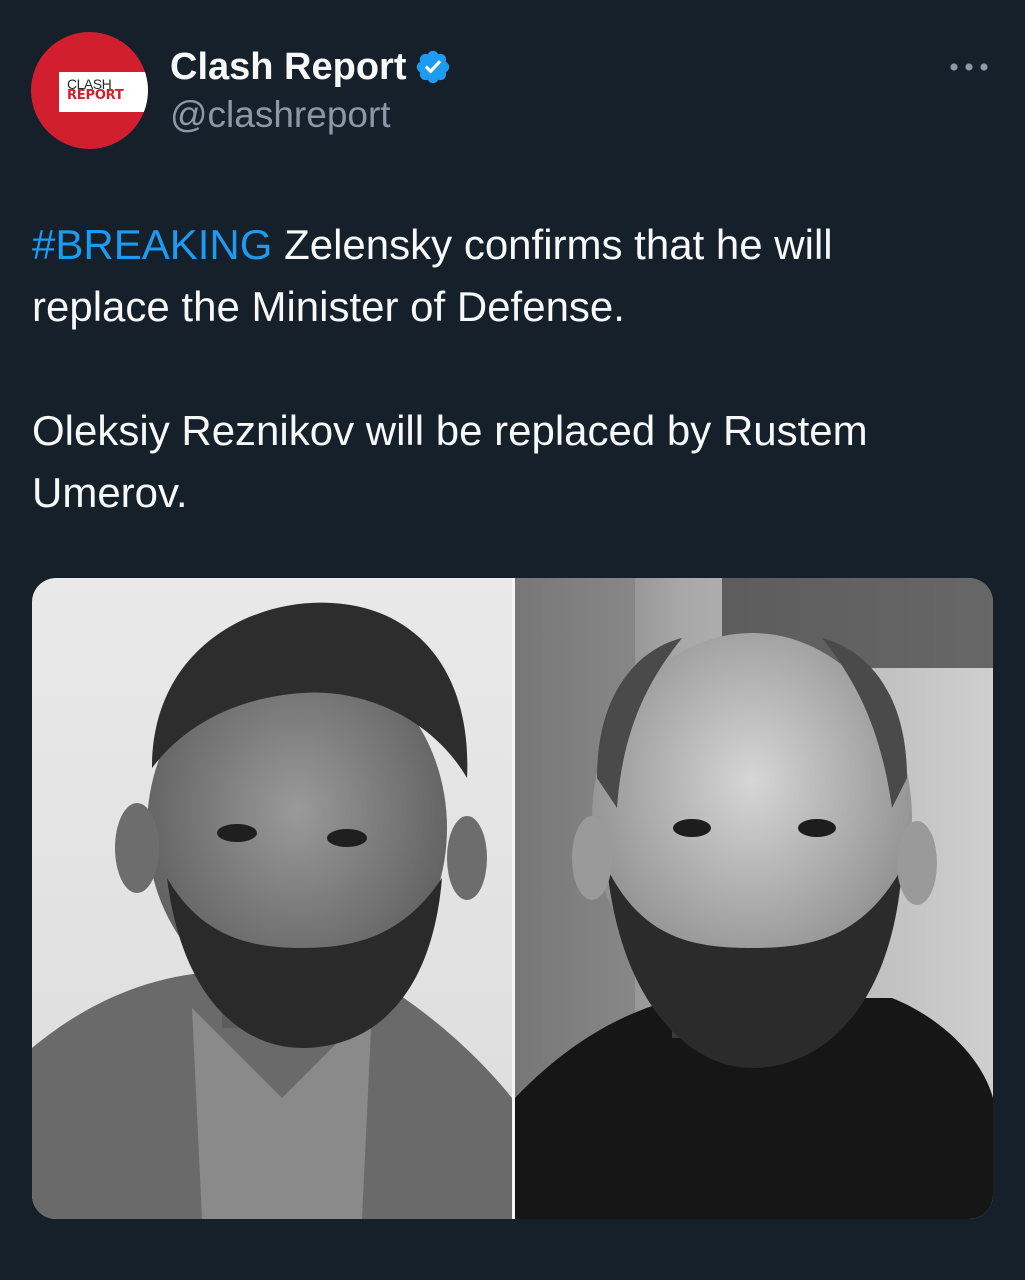 Image resolution: width=1025 pixels, height=1280 pixels. I want to click on more-dots-icon, so click(969, 67).